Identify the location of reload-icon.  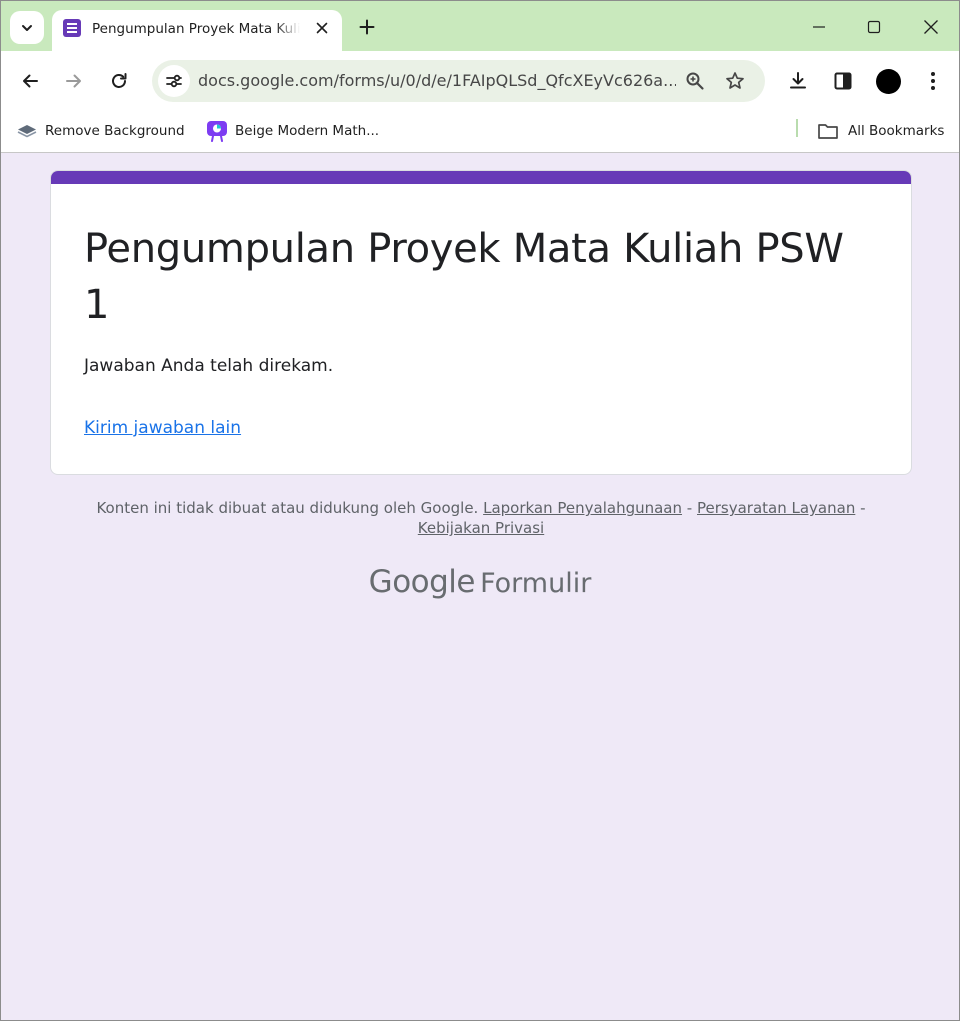
(119, 80).